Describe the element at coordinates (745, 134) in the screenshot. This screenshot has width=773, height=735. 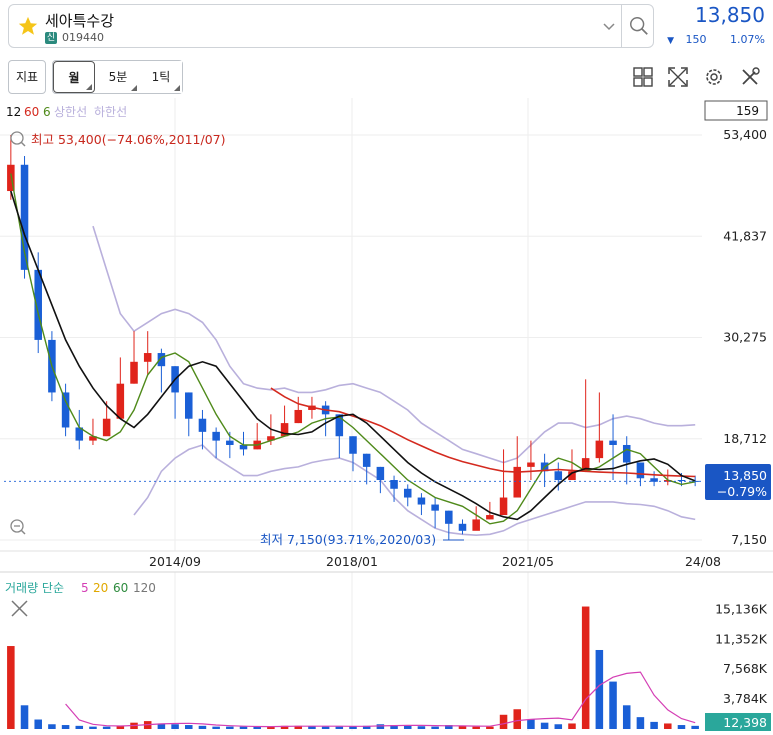
I see `price-y-tick: 53,400` at that location.